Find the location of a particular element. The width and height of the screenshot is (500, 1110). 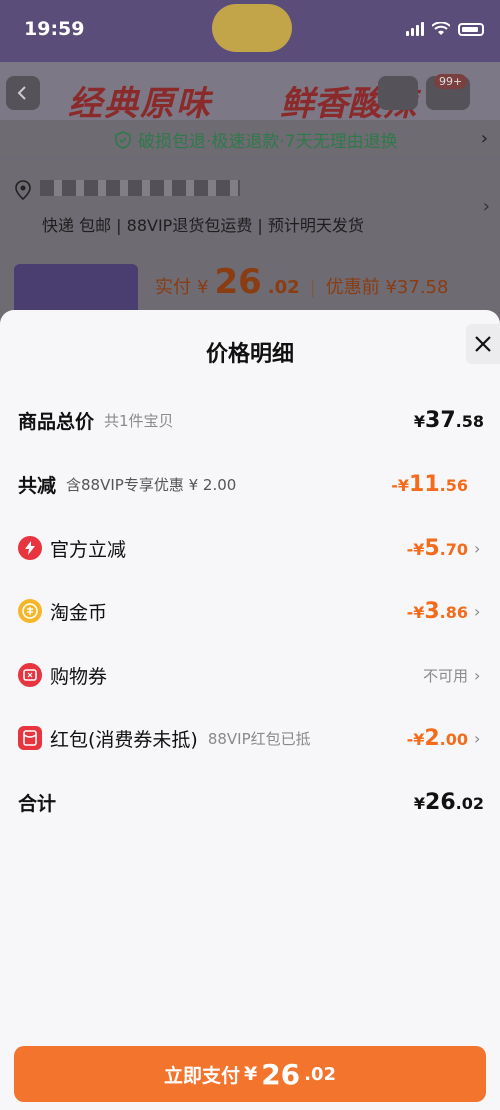

coin-icon is located at coordinates (30, 611).